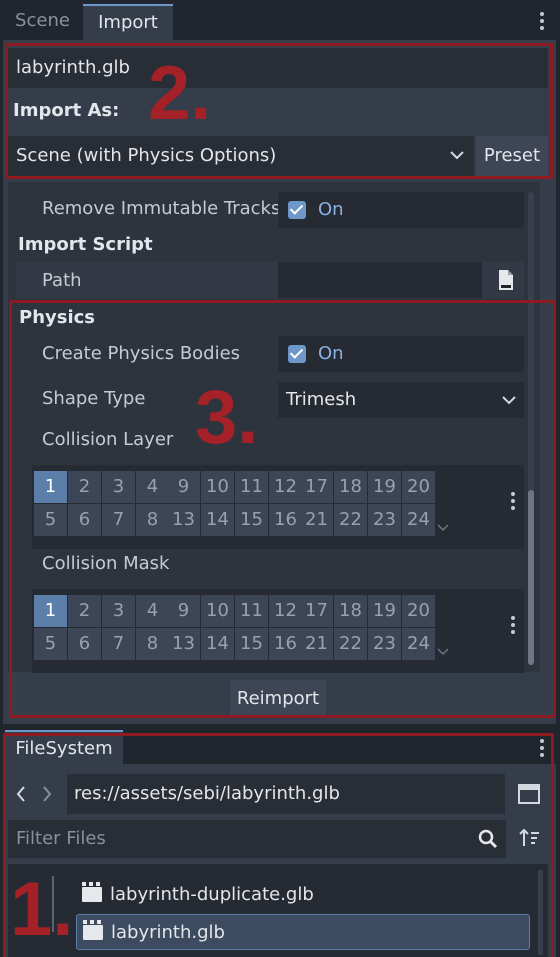 The height and width of the screenshot is (957, 560). I want to click on path-field, so click(380, 280).